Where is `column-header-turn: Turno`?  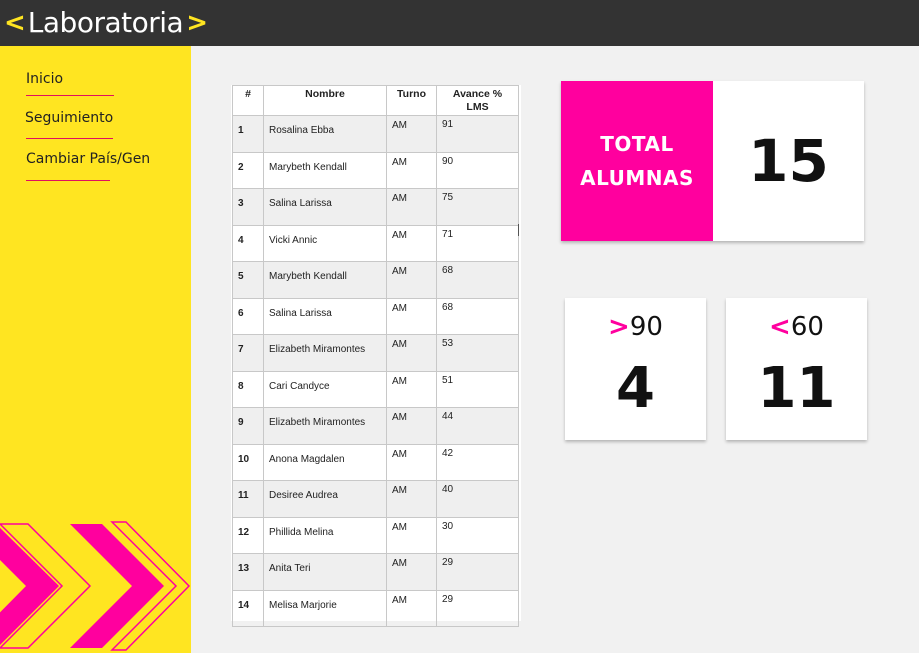 column-header-turn: Turno is located at coordinates (411, 100).